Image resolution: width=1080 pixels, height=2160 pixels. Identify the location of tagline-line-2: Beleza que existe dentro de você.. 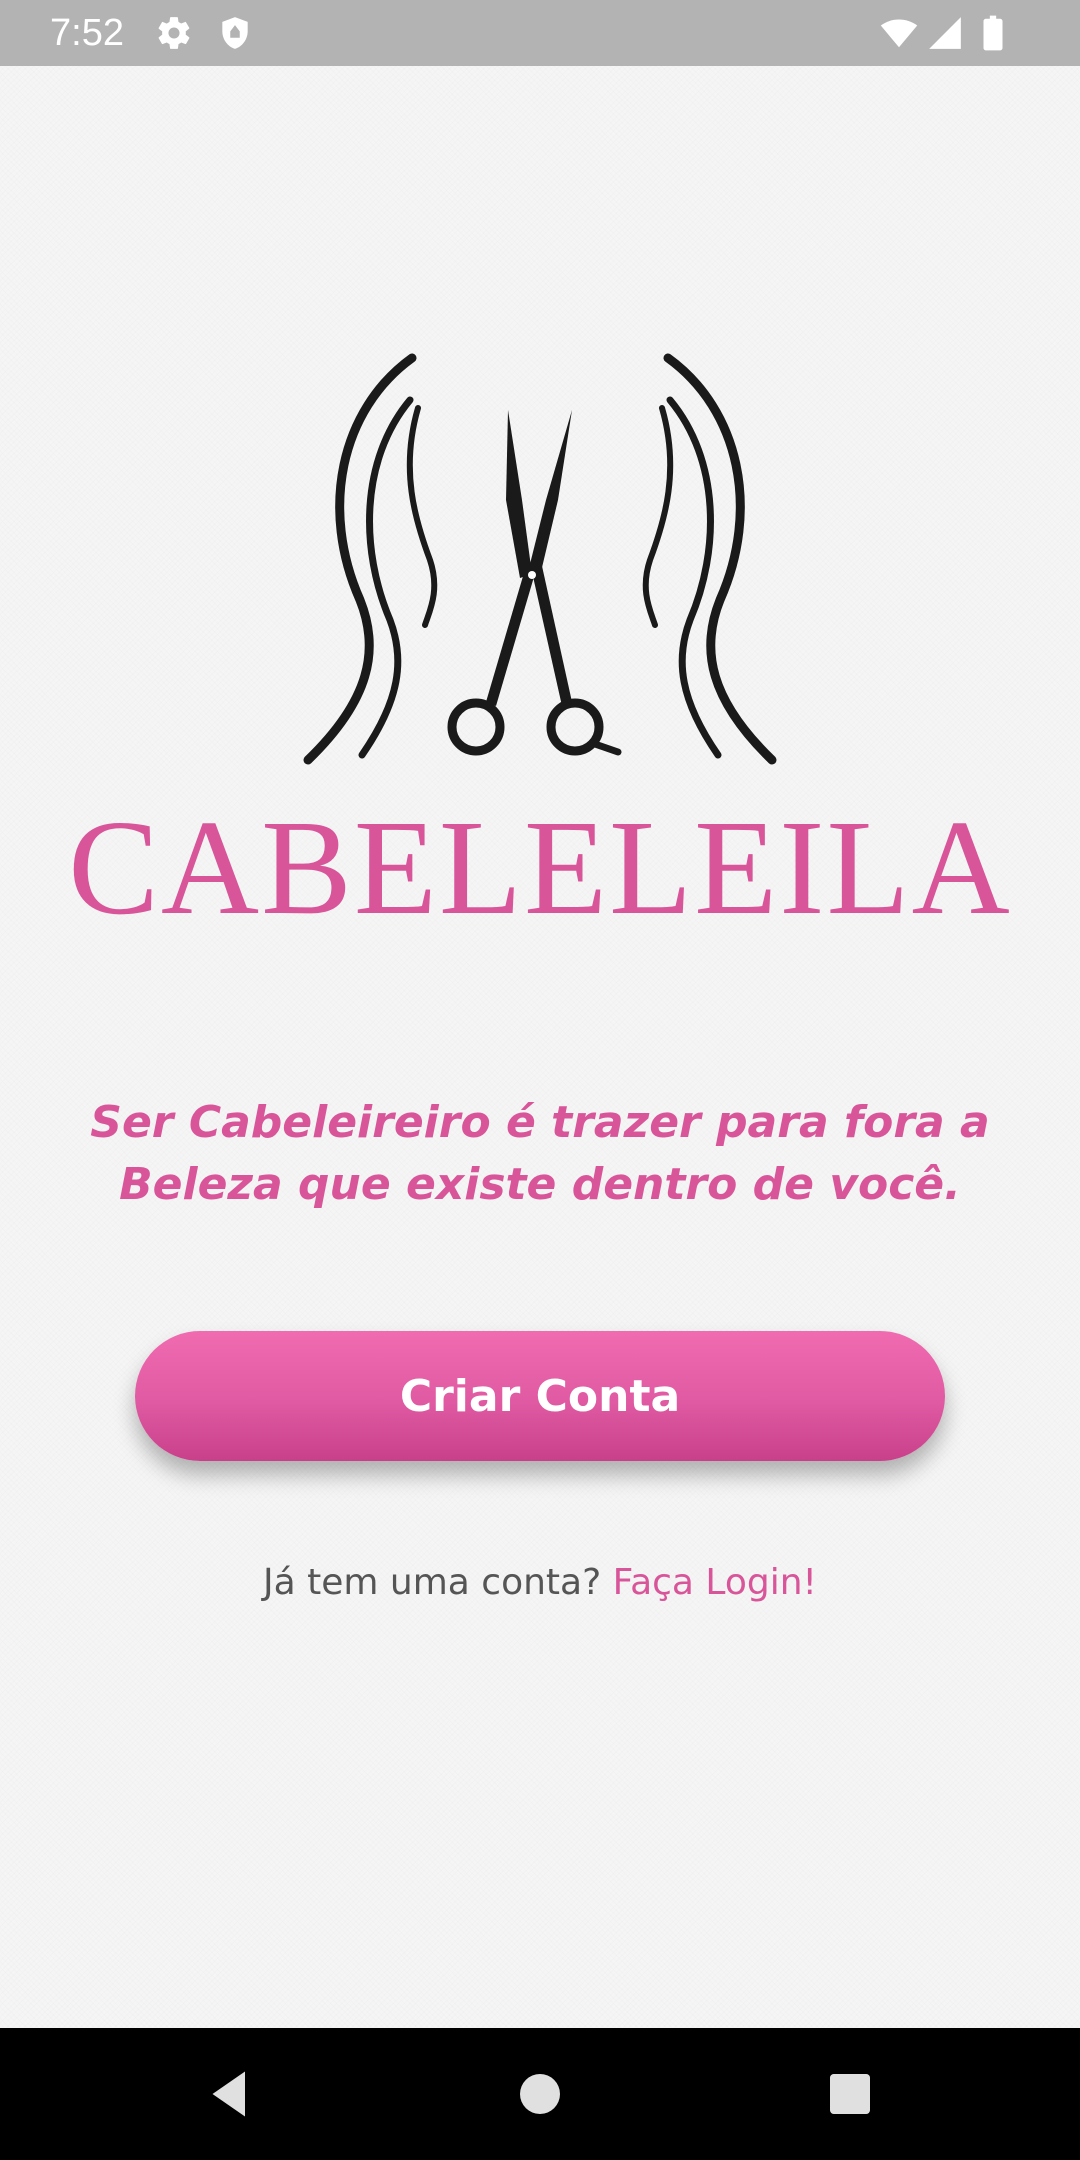
(540, 1184).